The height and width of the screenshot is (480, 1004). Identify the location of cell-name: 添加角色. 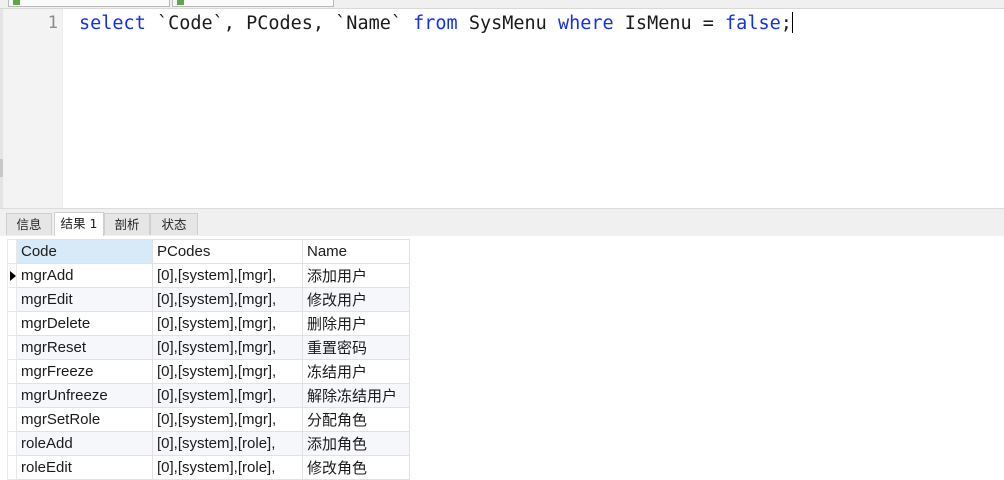
(356, 443).